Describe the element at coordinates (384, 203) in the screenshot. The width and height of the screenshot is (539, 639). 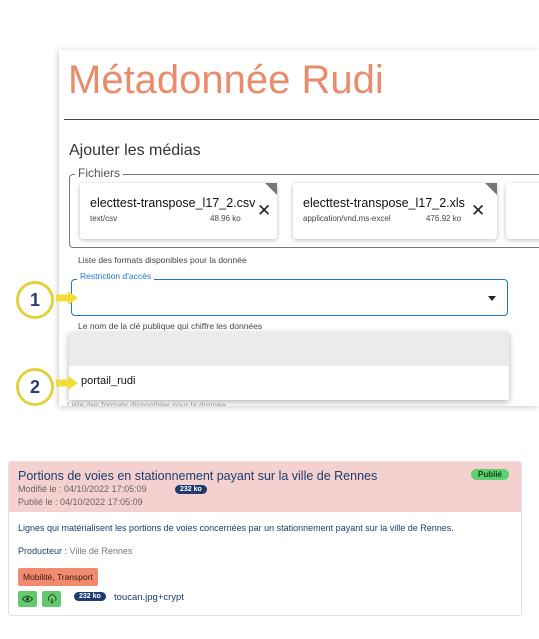
I see `file-name: electtest-transpose_l17_2.xls` at that location.